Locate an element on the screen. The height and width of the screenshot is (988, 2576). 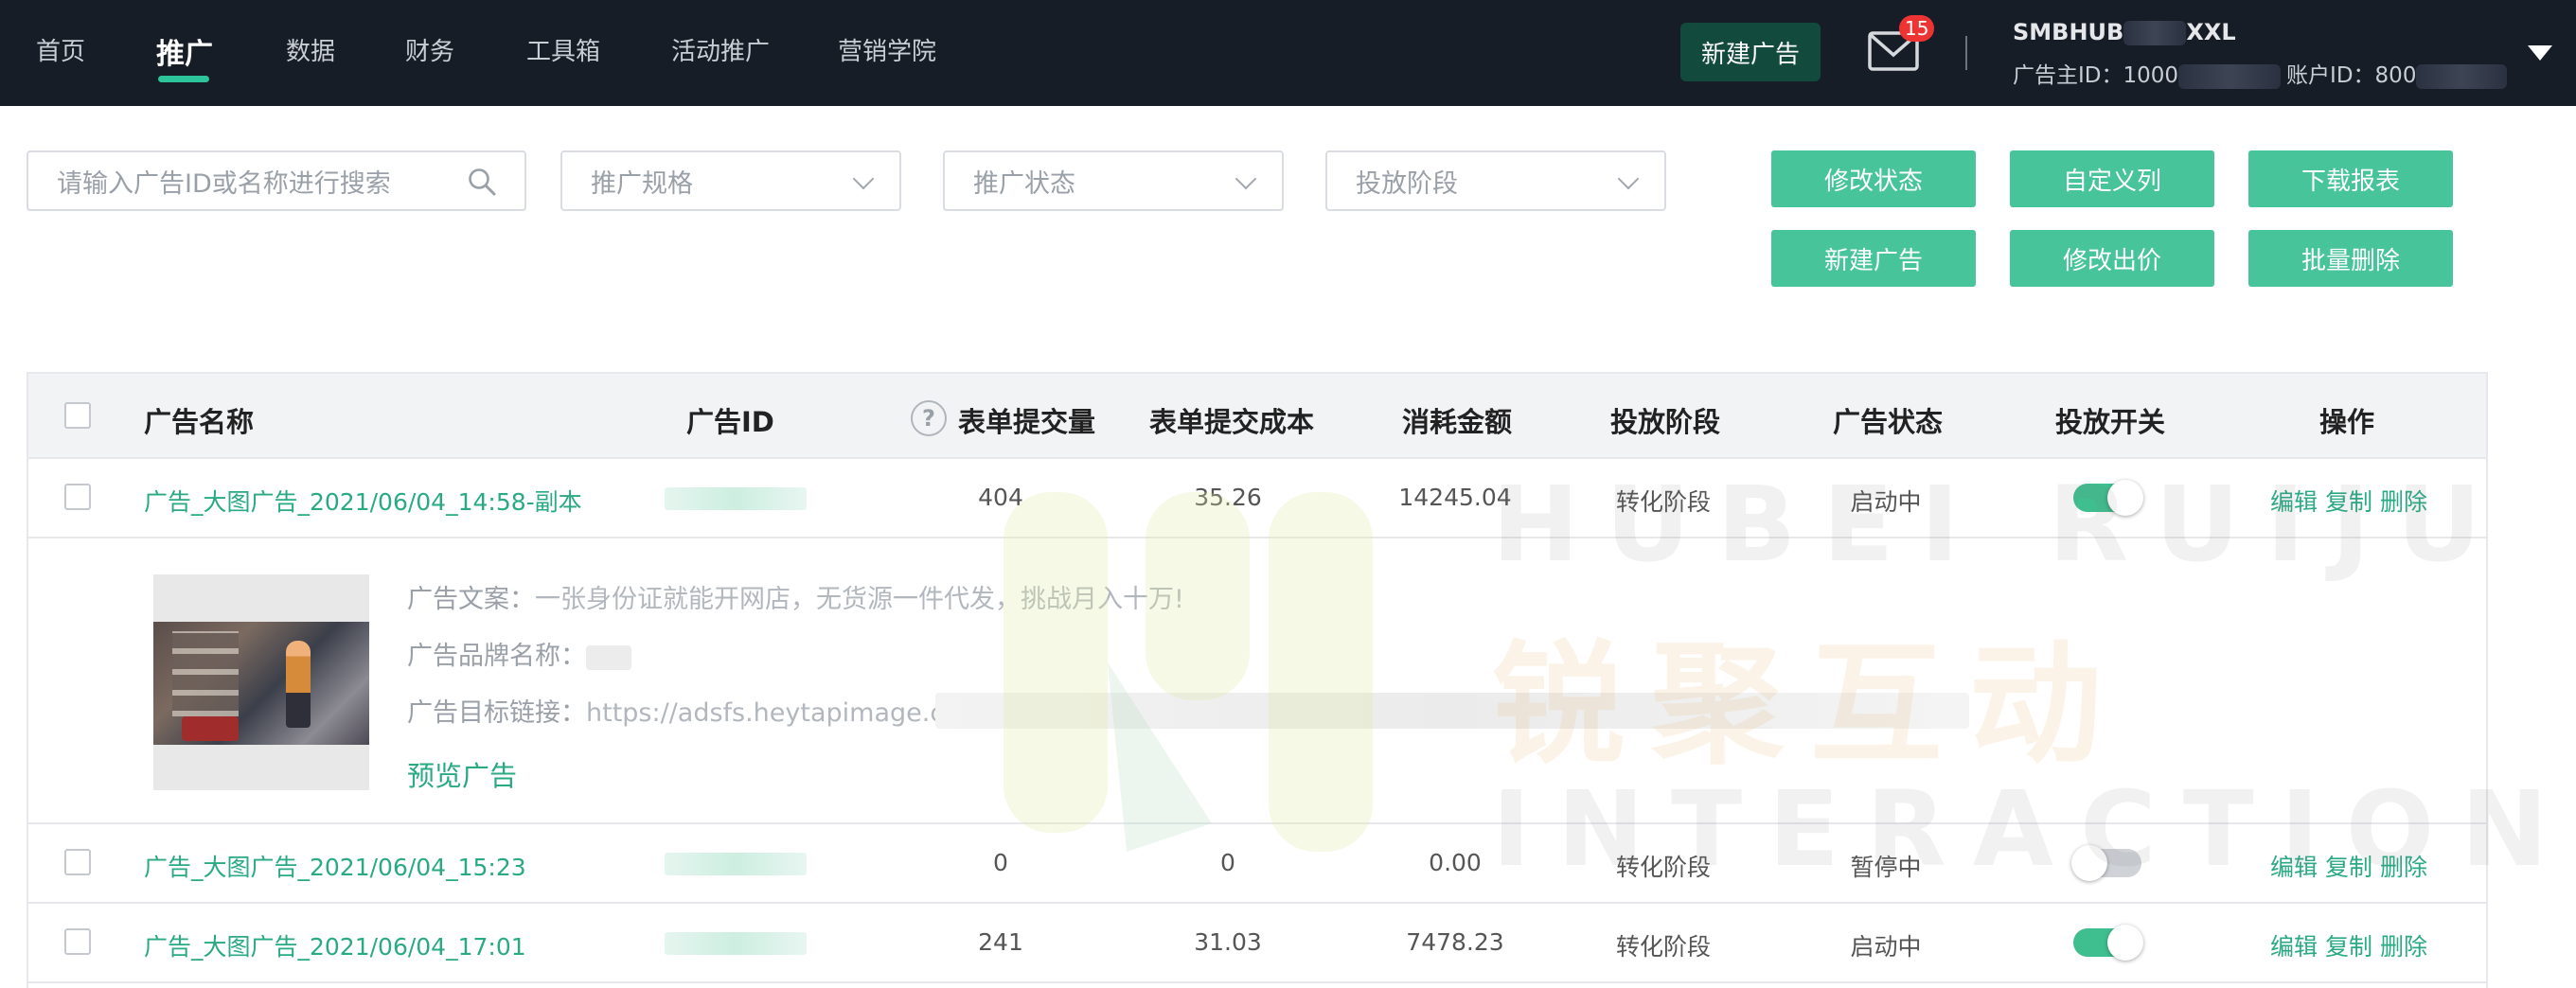
form-submissions-value: 241 is located at coordinates (1001, 942).